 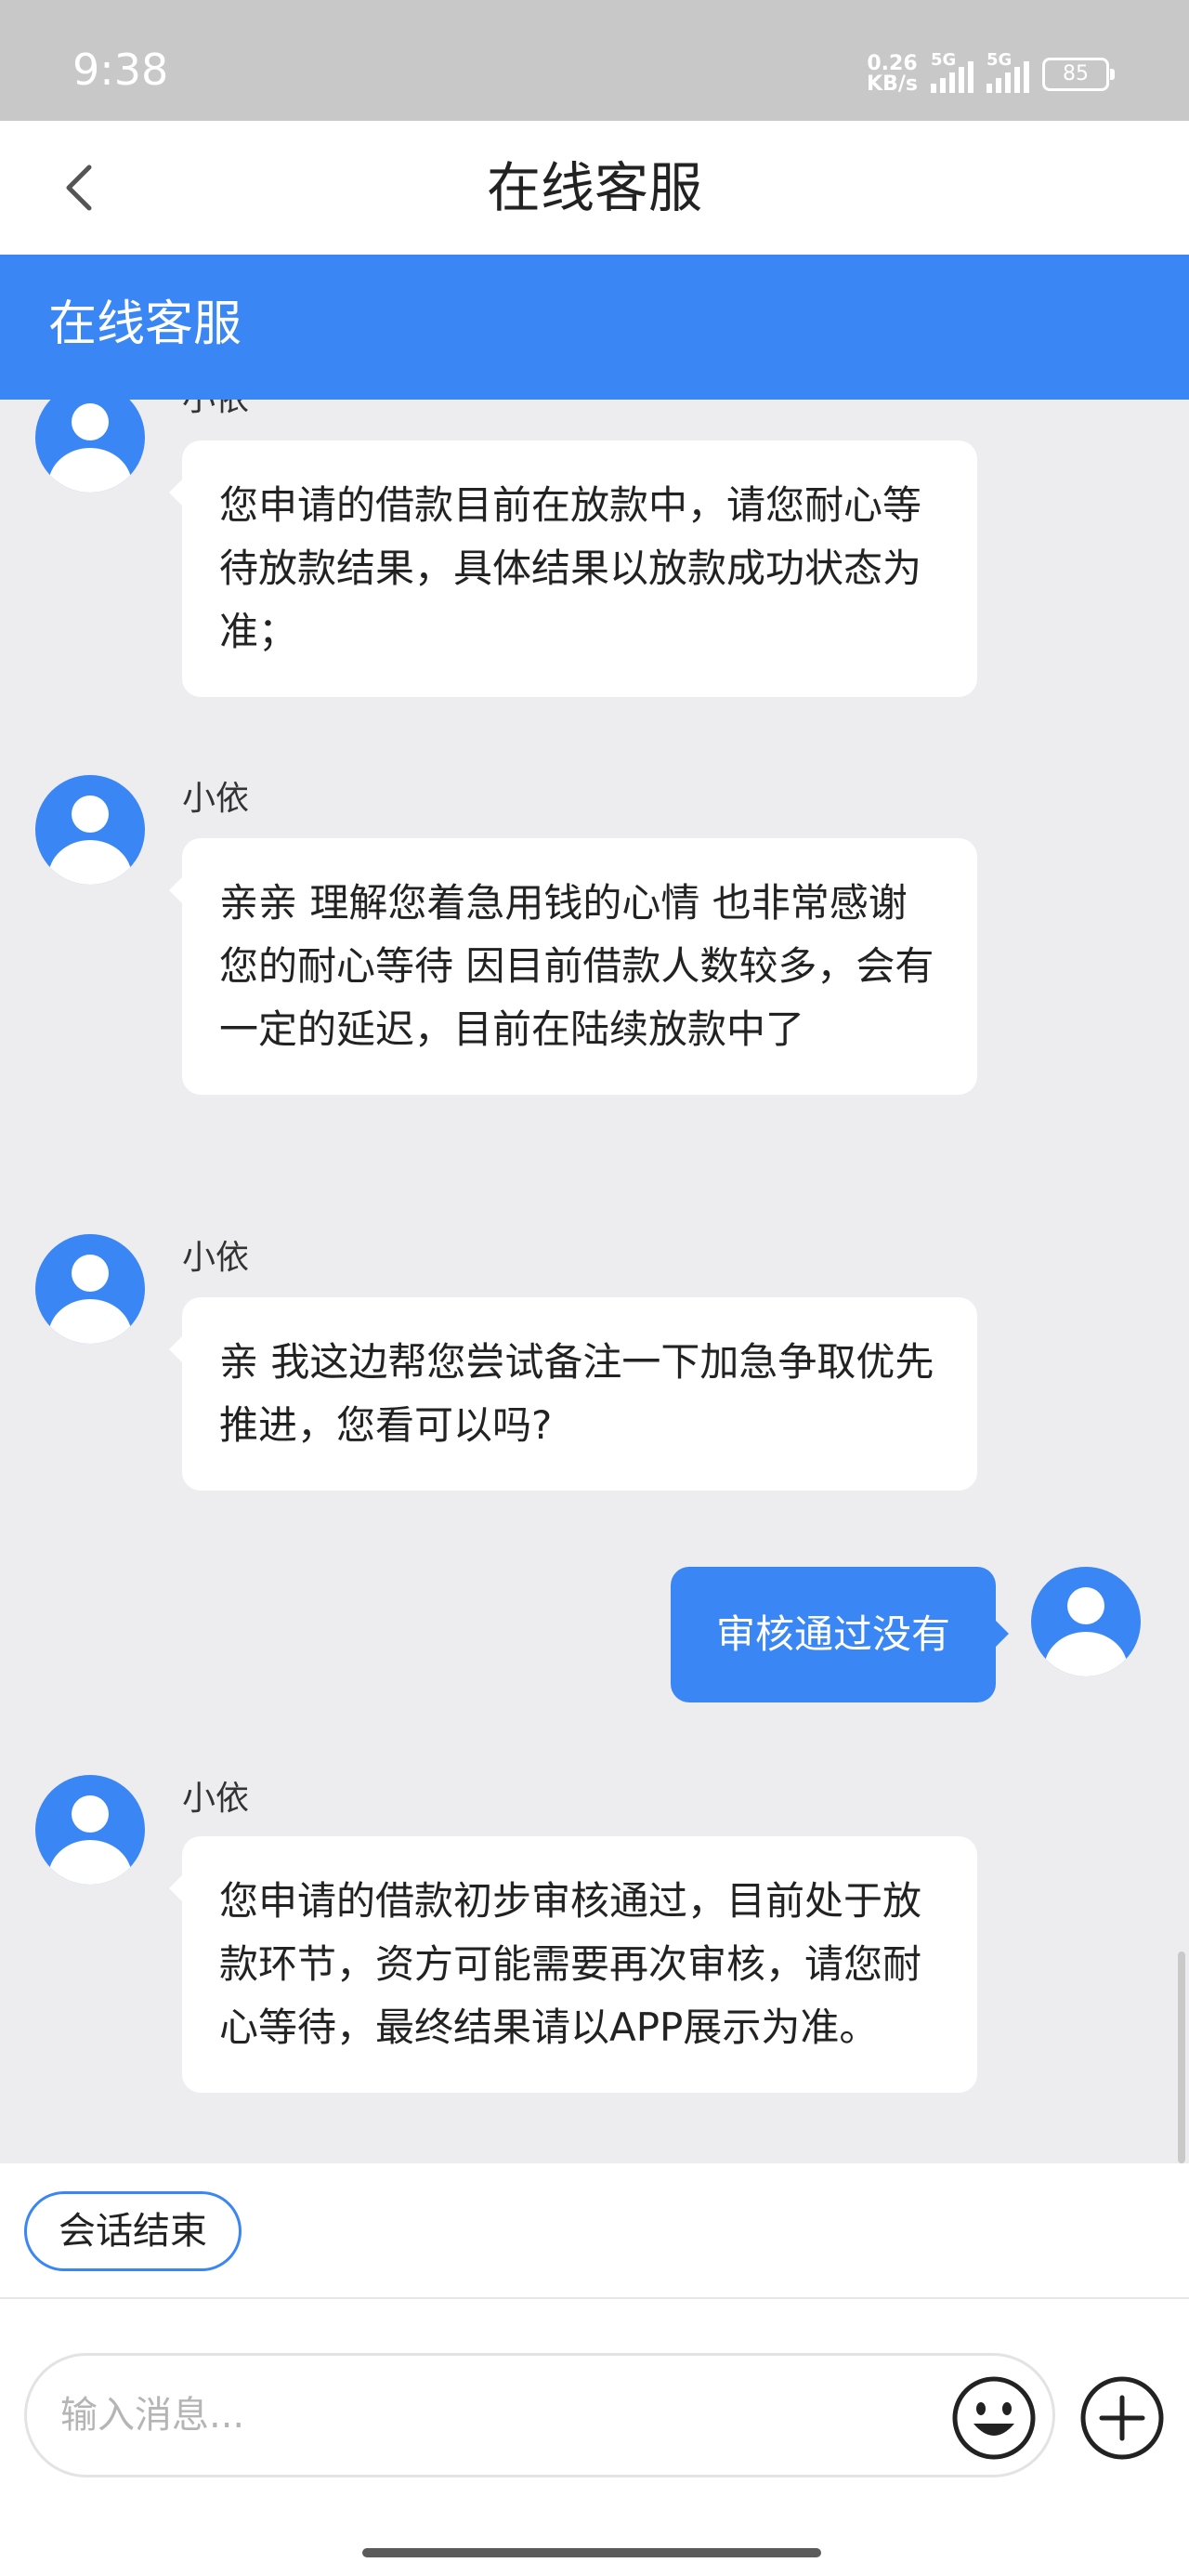 I want to click on signal-sim2-icon: 5G, so click(x=1007, y=71).